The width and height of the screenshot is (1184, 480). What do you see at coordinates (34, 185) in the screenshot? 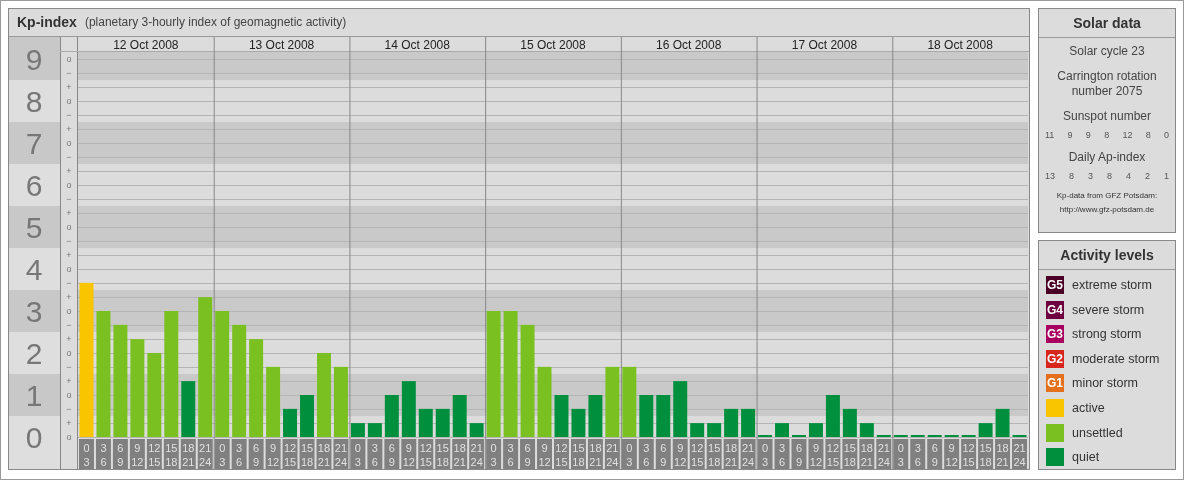
I see `y-tick-label: 6` at bounding box center [34, 185].